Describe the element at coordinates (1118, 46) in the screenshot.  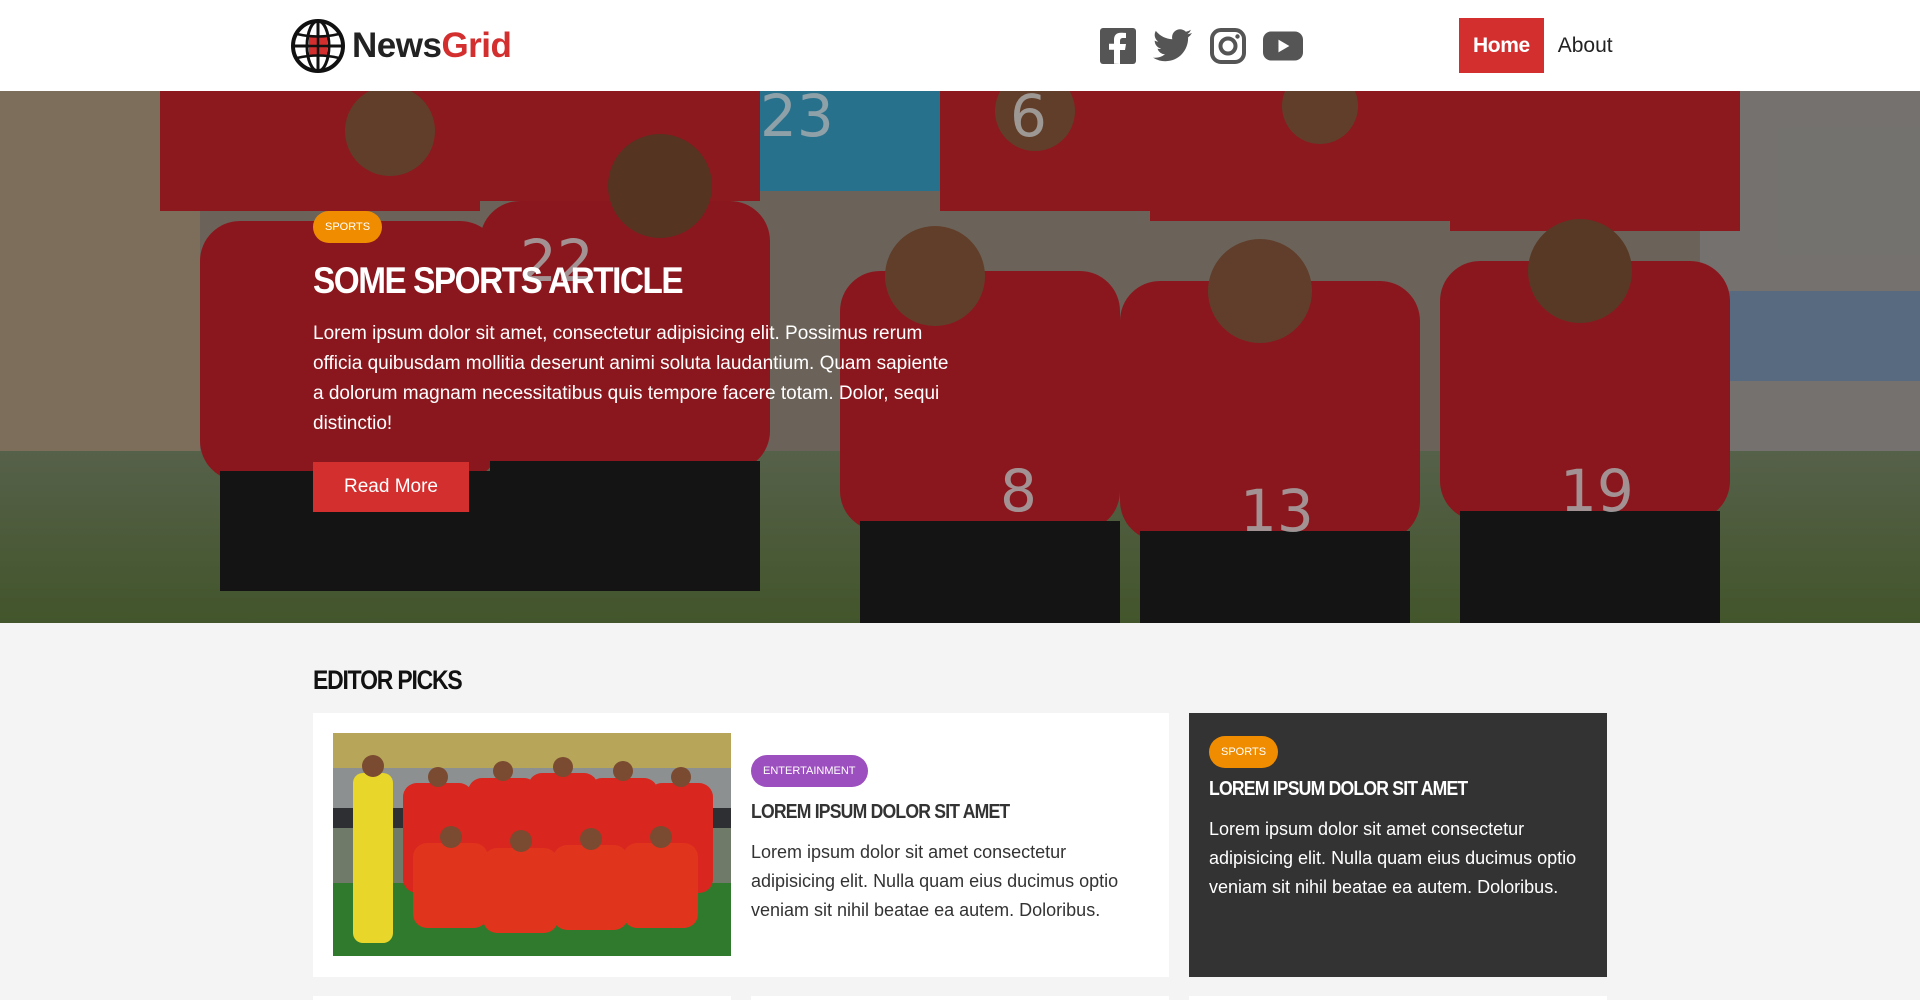
I see `facebook-icon` at that location.